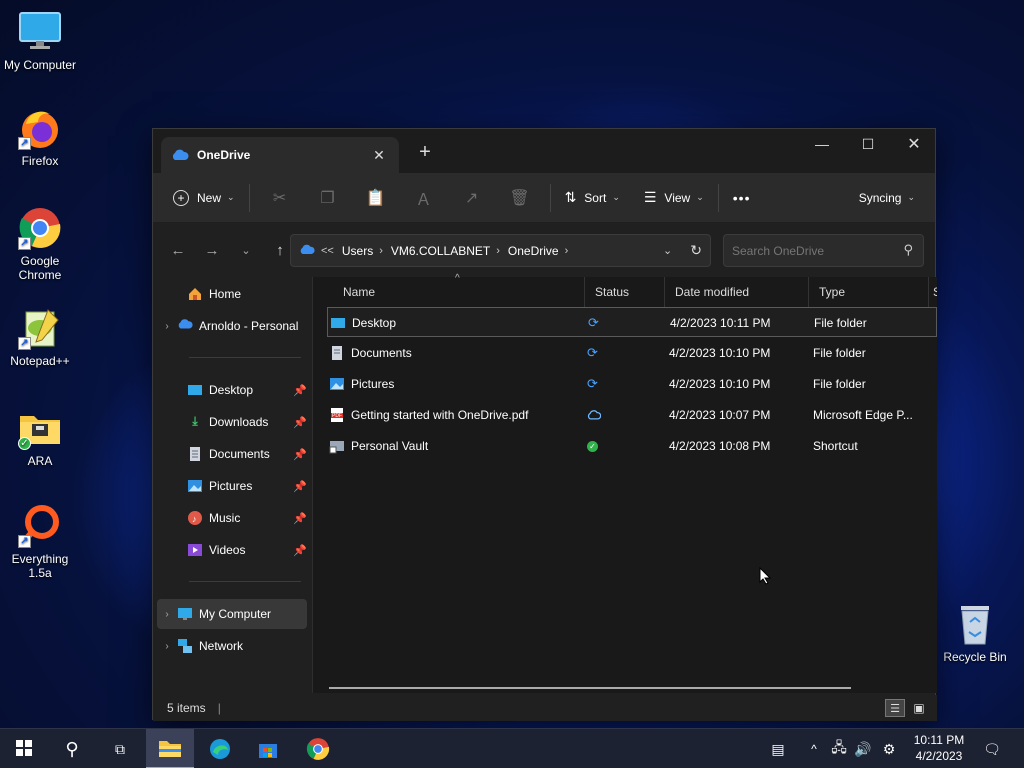  I want to click on network-status-icon: 🖧, so click(839, 748).